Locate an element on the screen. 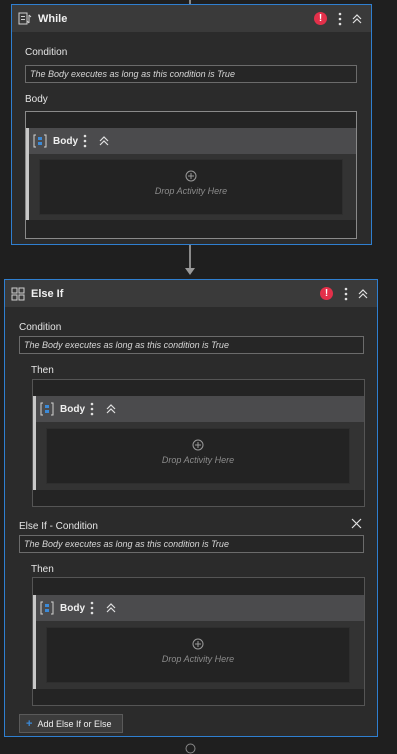  bottom-add-icon is located at coordinates (190, 748).